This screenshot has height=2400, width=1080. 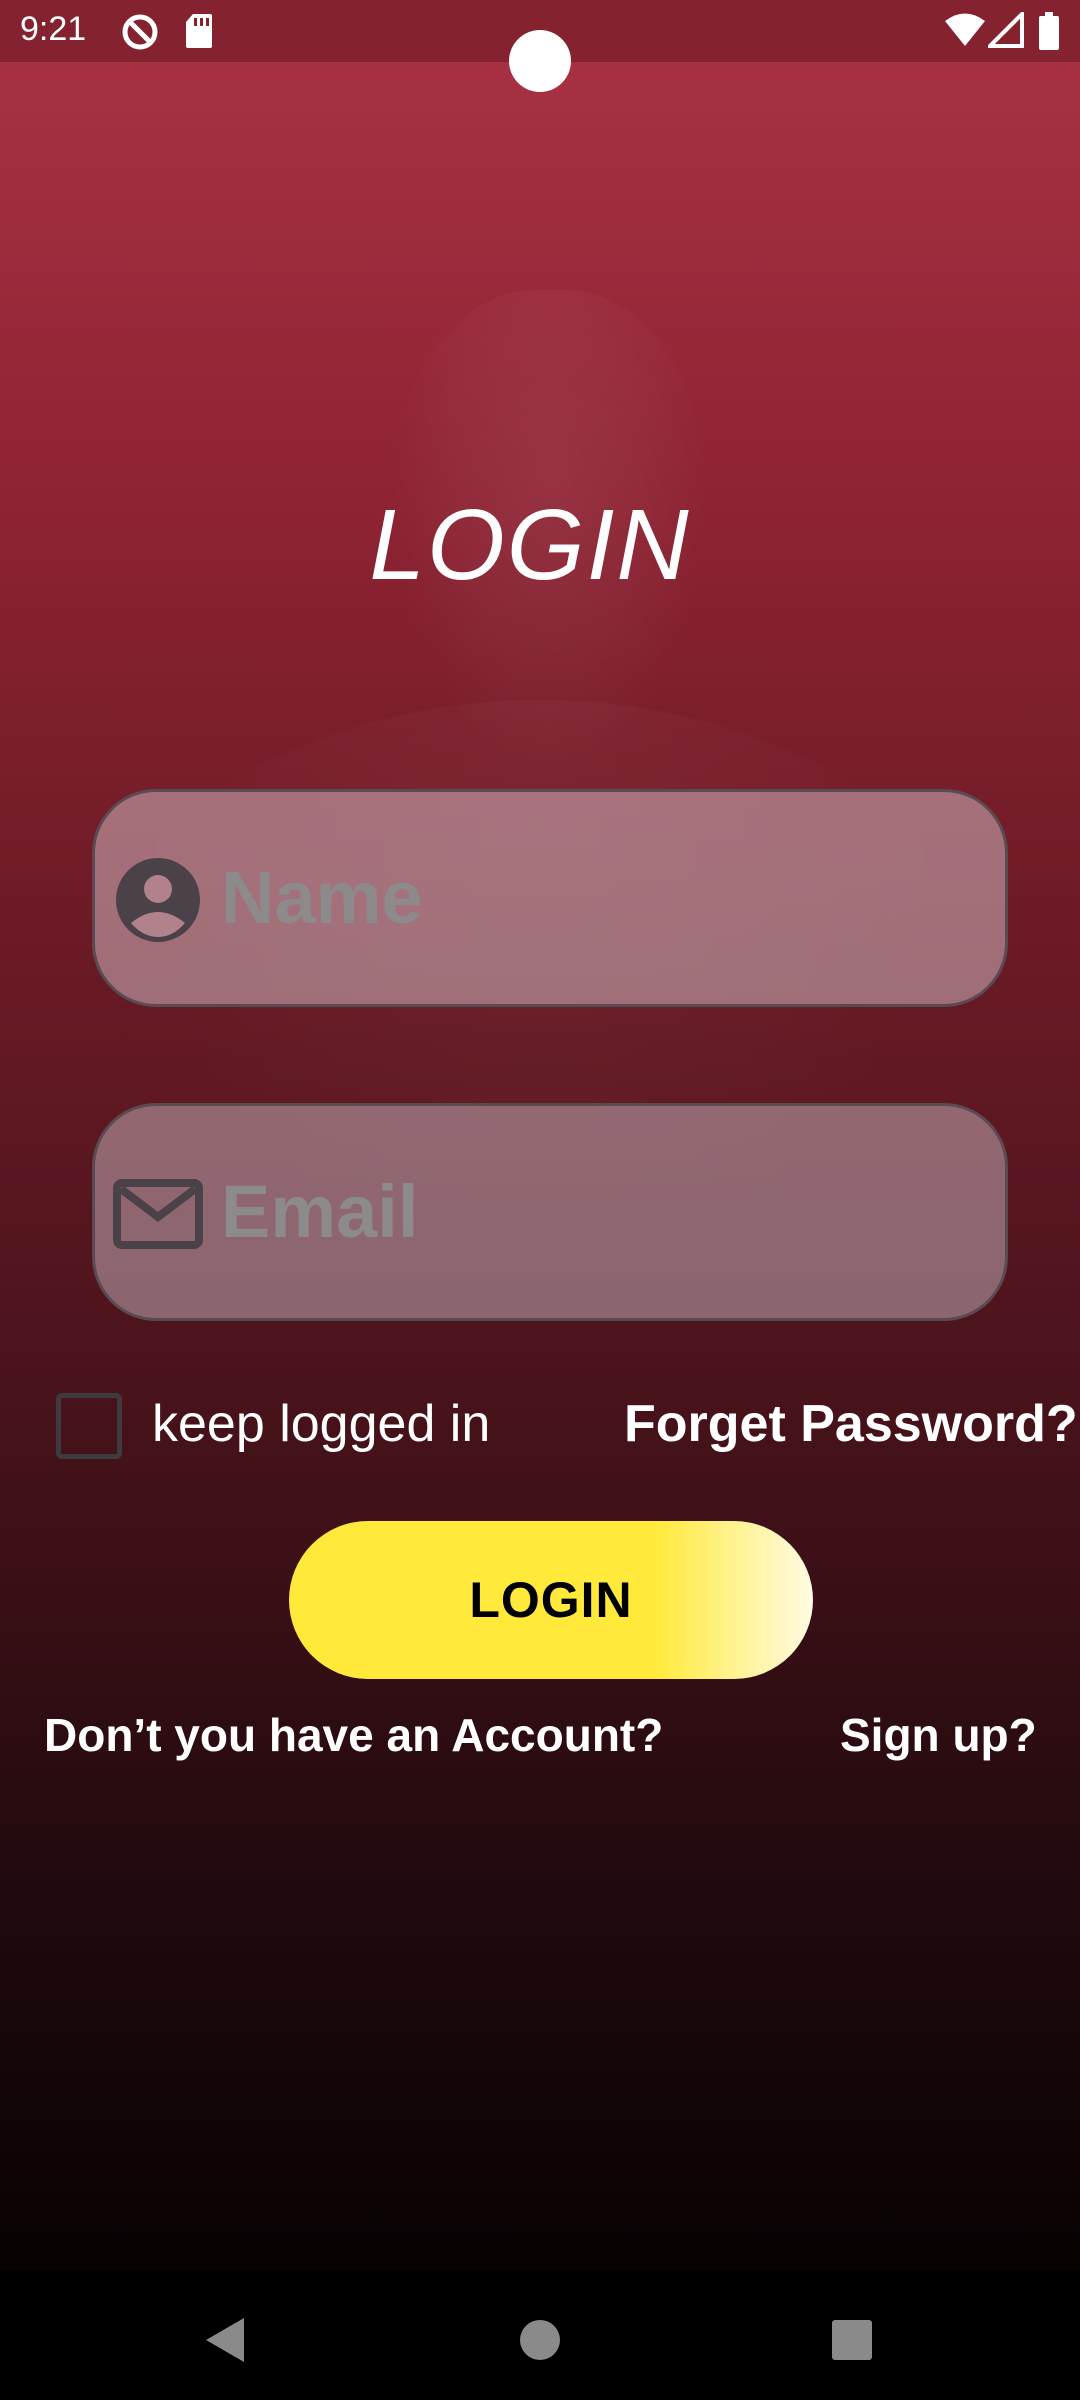 I want to click on email-field, so click(x=550, y=1212).